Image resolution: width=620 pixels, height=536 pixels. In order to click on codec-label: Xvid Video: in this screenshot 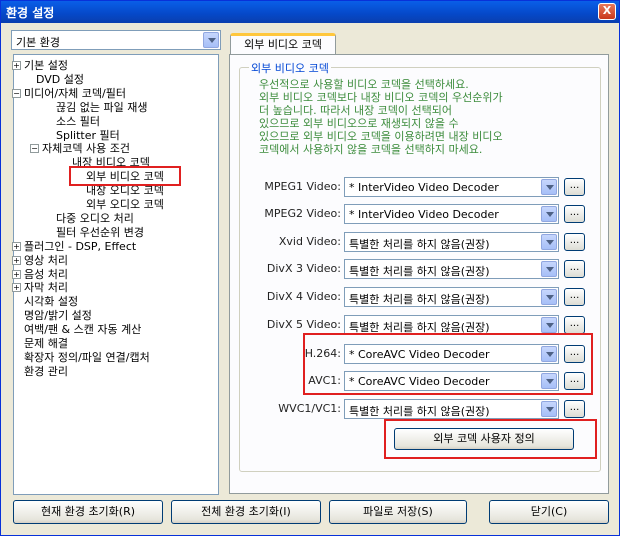, I will do `click(309, 241)`.